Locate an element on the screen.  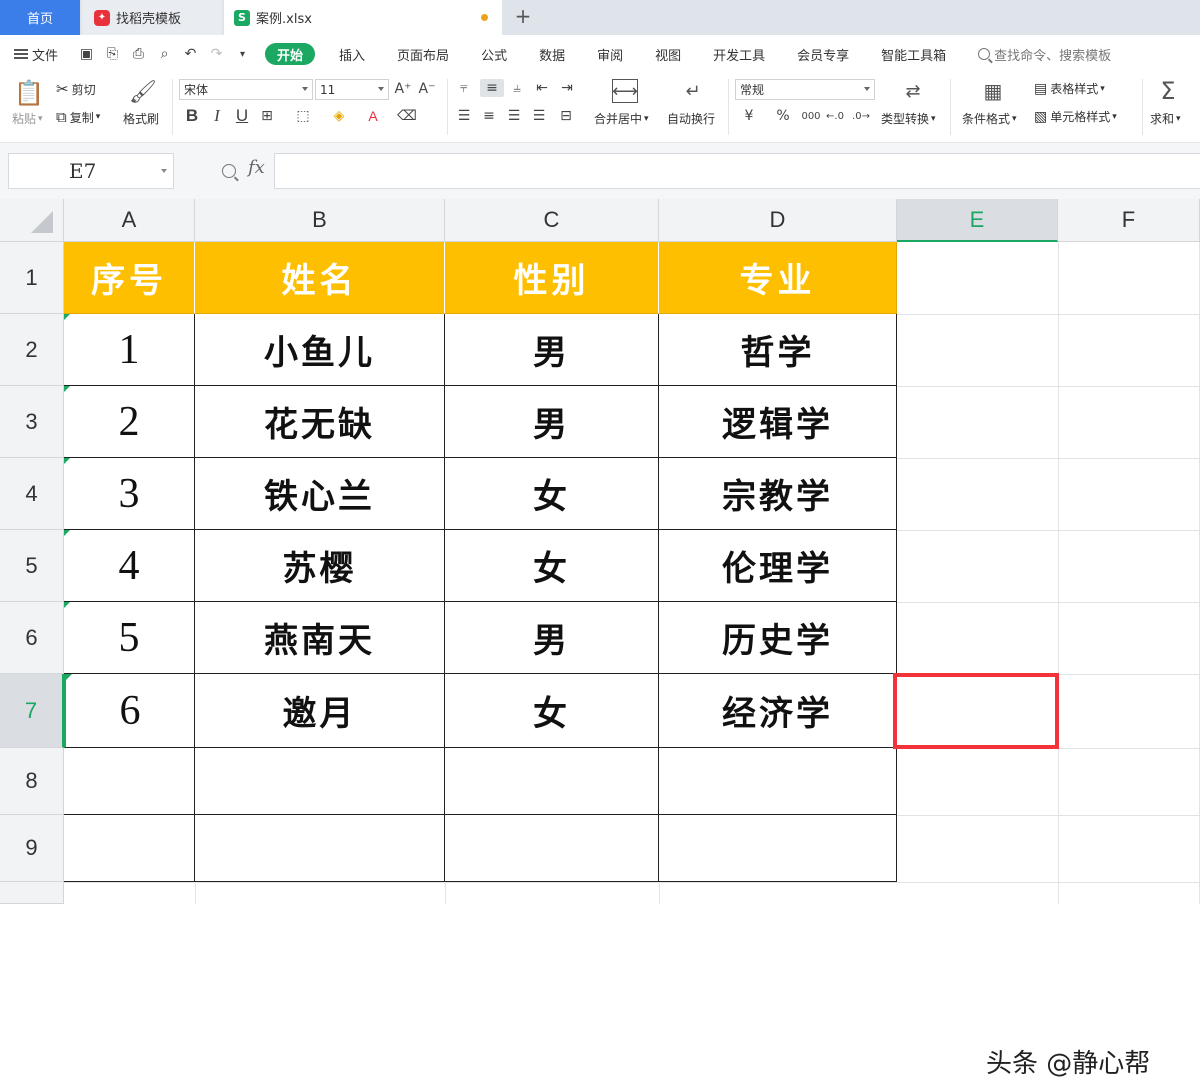
fill-color-icon: ◈ is located at coordinates (339, 116).